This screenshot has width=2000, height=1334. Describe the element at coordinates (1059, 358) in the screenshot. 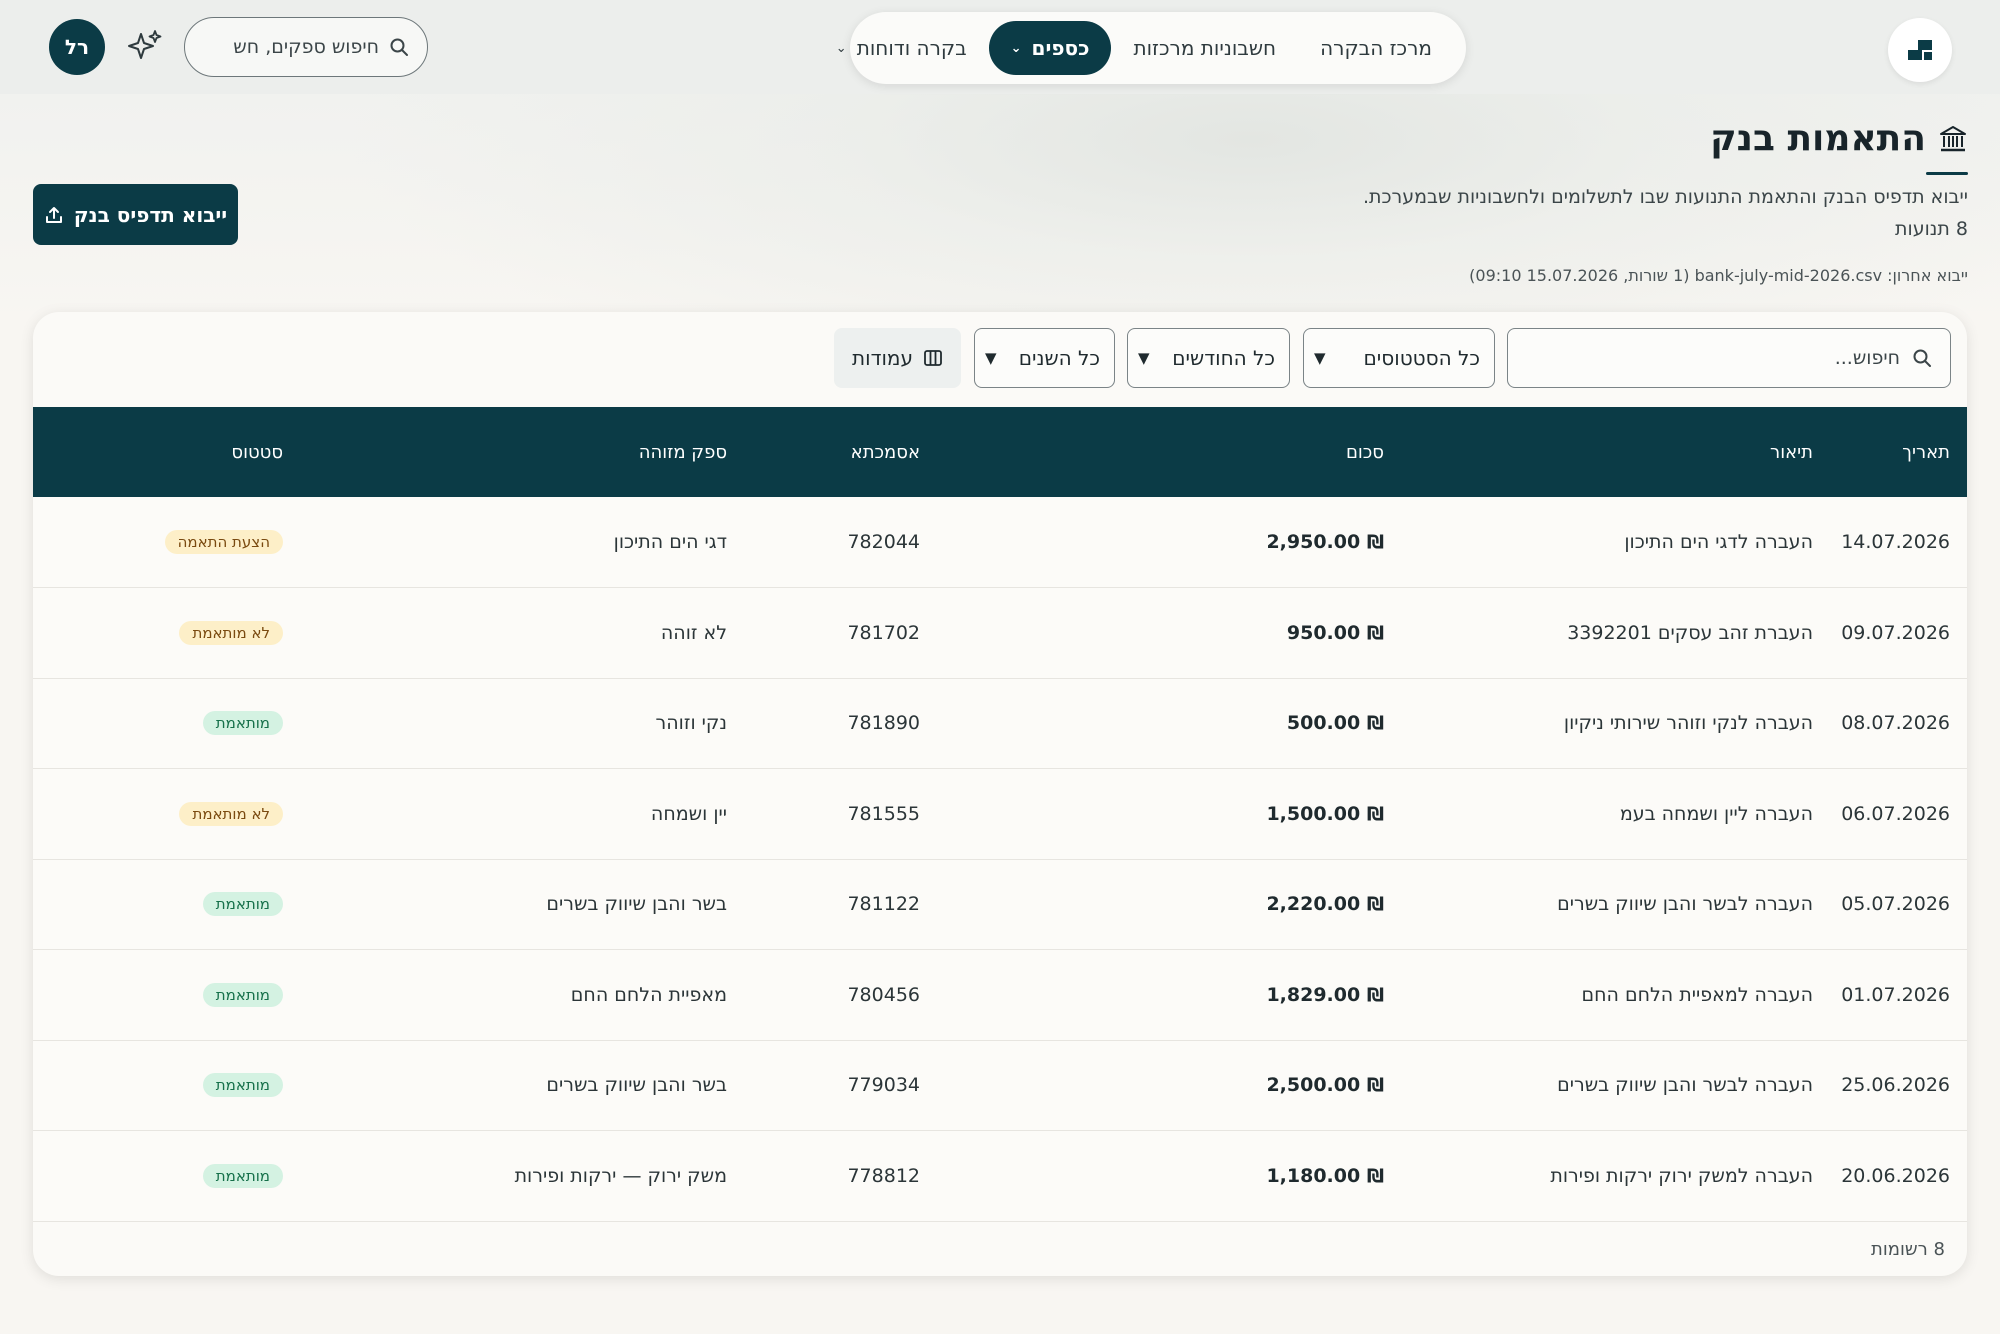

I see `year-filter-value: כל השנים` at that location.